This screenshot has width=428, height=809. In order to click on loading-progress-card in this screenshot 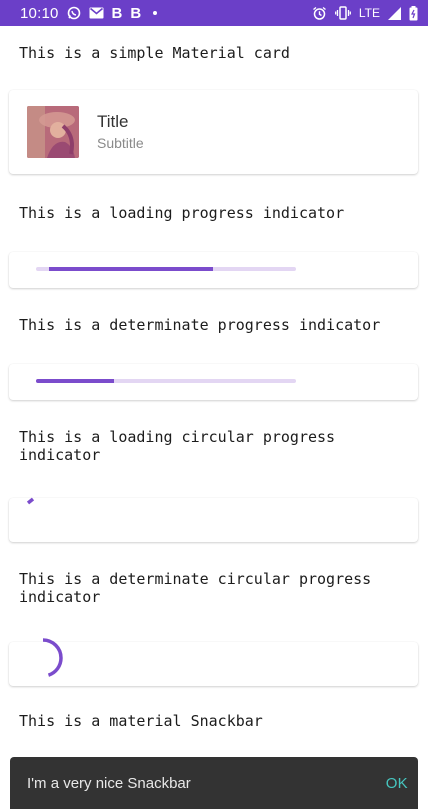, I will do `click(213, 270)`.